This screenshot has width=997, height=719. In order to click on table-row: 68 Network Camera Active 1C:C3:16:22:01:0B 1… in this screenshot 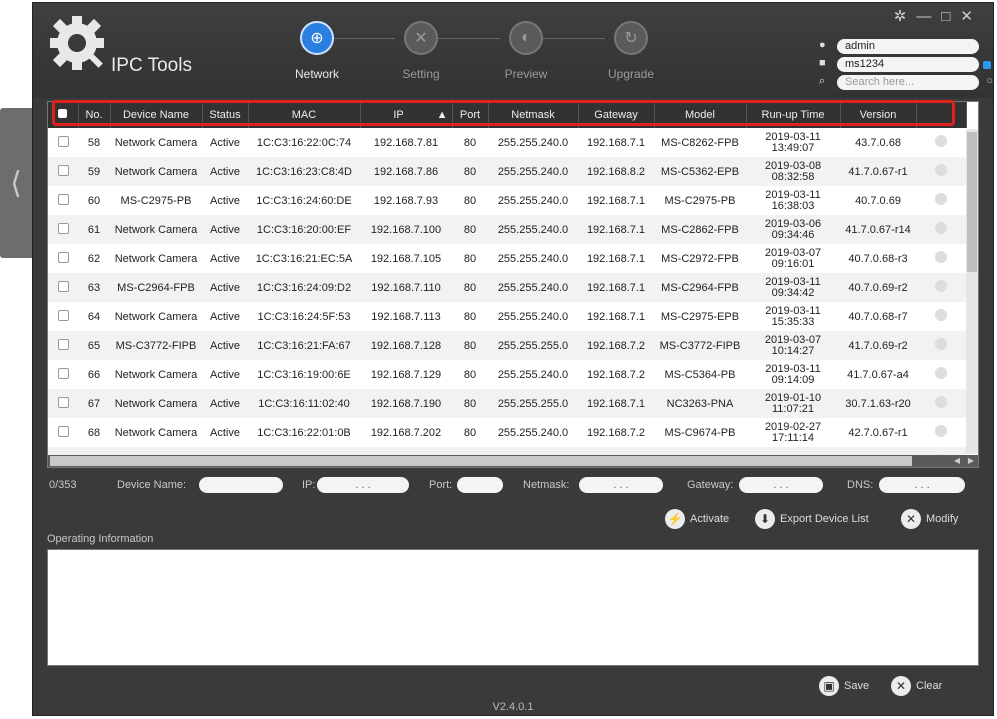, I will do `click(507, 432)`.